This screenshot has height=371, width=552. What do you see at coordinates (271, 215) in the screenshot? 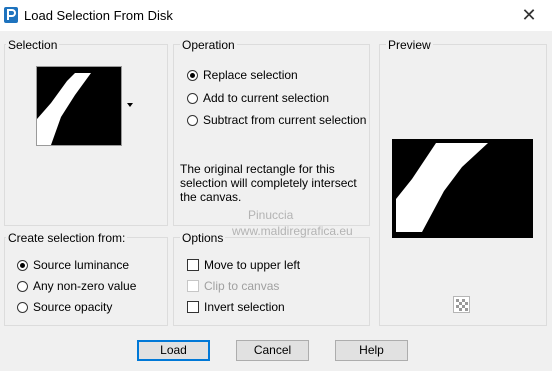
I see `watermark-name: Pinuccia` at bounding box center [271, 215].